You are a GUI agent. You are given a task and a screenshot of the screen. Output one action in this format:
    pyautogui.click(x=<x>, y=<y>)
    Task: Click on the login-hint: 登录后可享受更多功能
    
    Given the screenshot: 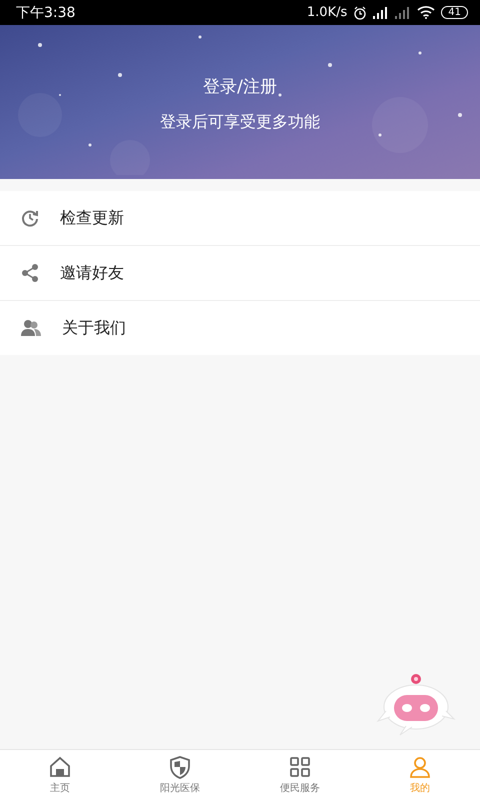 What is the action you would take?
    pyautogui.click(x=240, y=122)
    